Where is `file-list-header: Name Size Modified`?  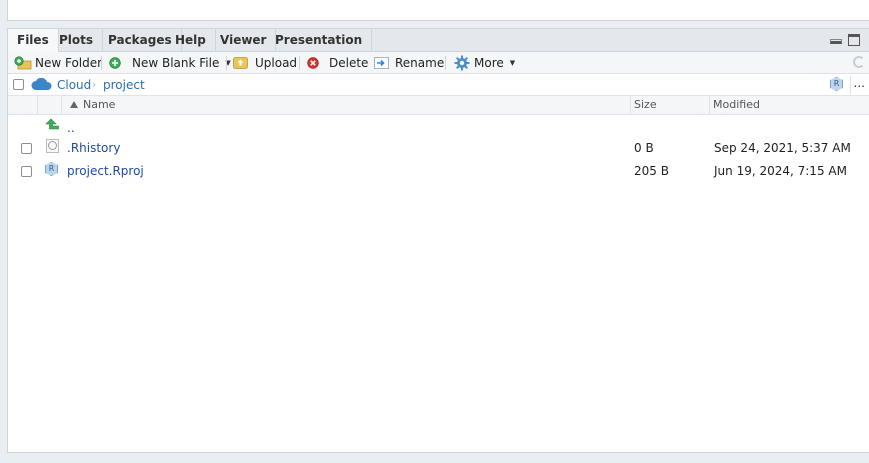
file-list-header: Name Size Modified is located at coordinates (438, 105).